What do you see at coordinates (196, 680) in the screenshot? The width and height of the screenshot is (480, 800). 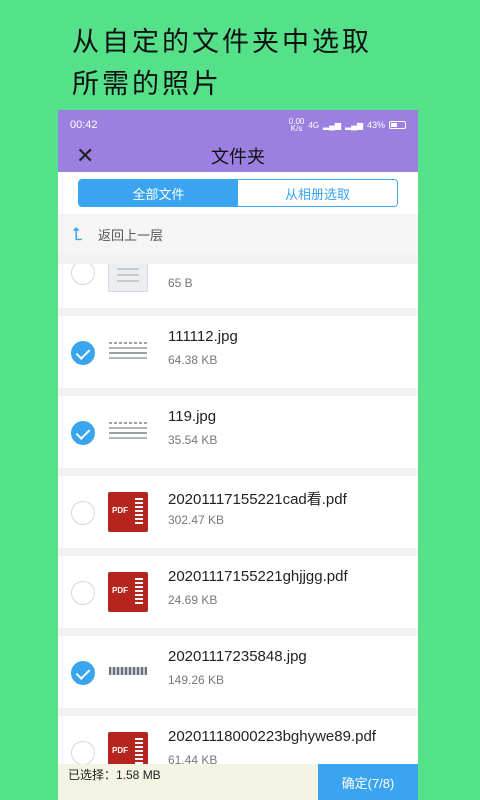 I see `file-size: 149.26 KB` at bounding box center [196, 680].